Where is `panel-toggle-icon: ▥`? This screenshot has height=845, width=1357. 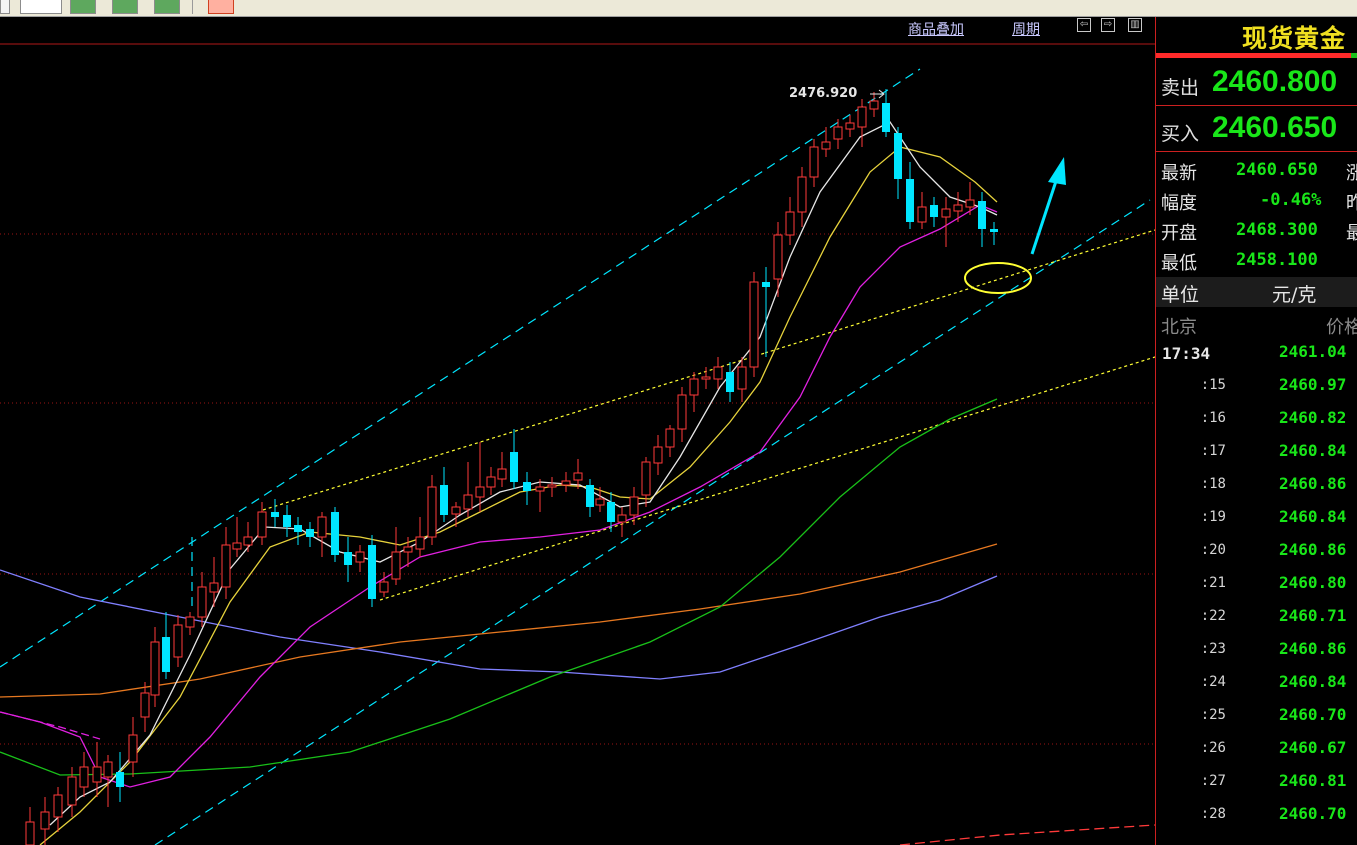
panel-toggle-icon: ▥ is located at coordinates (1135, 25).